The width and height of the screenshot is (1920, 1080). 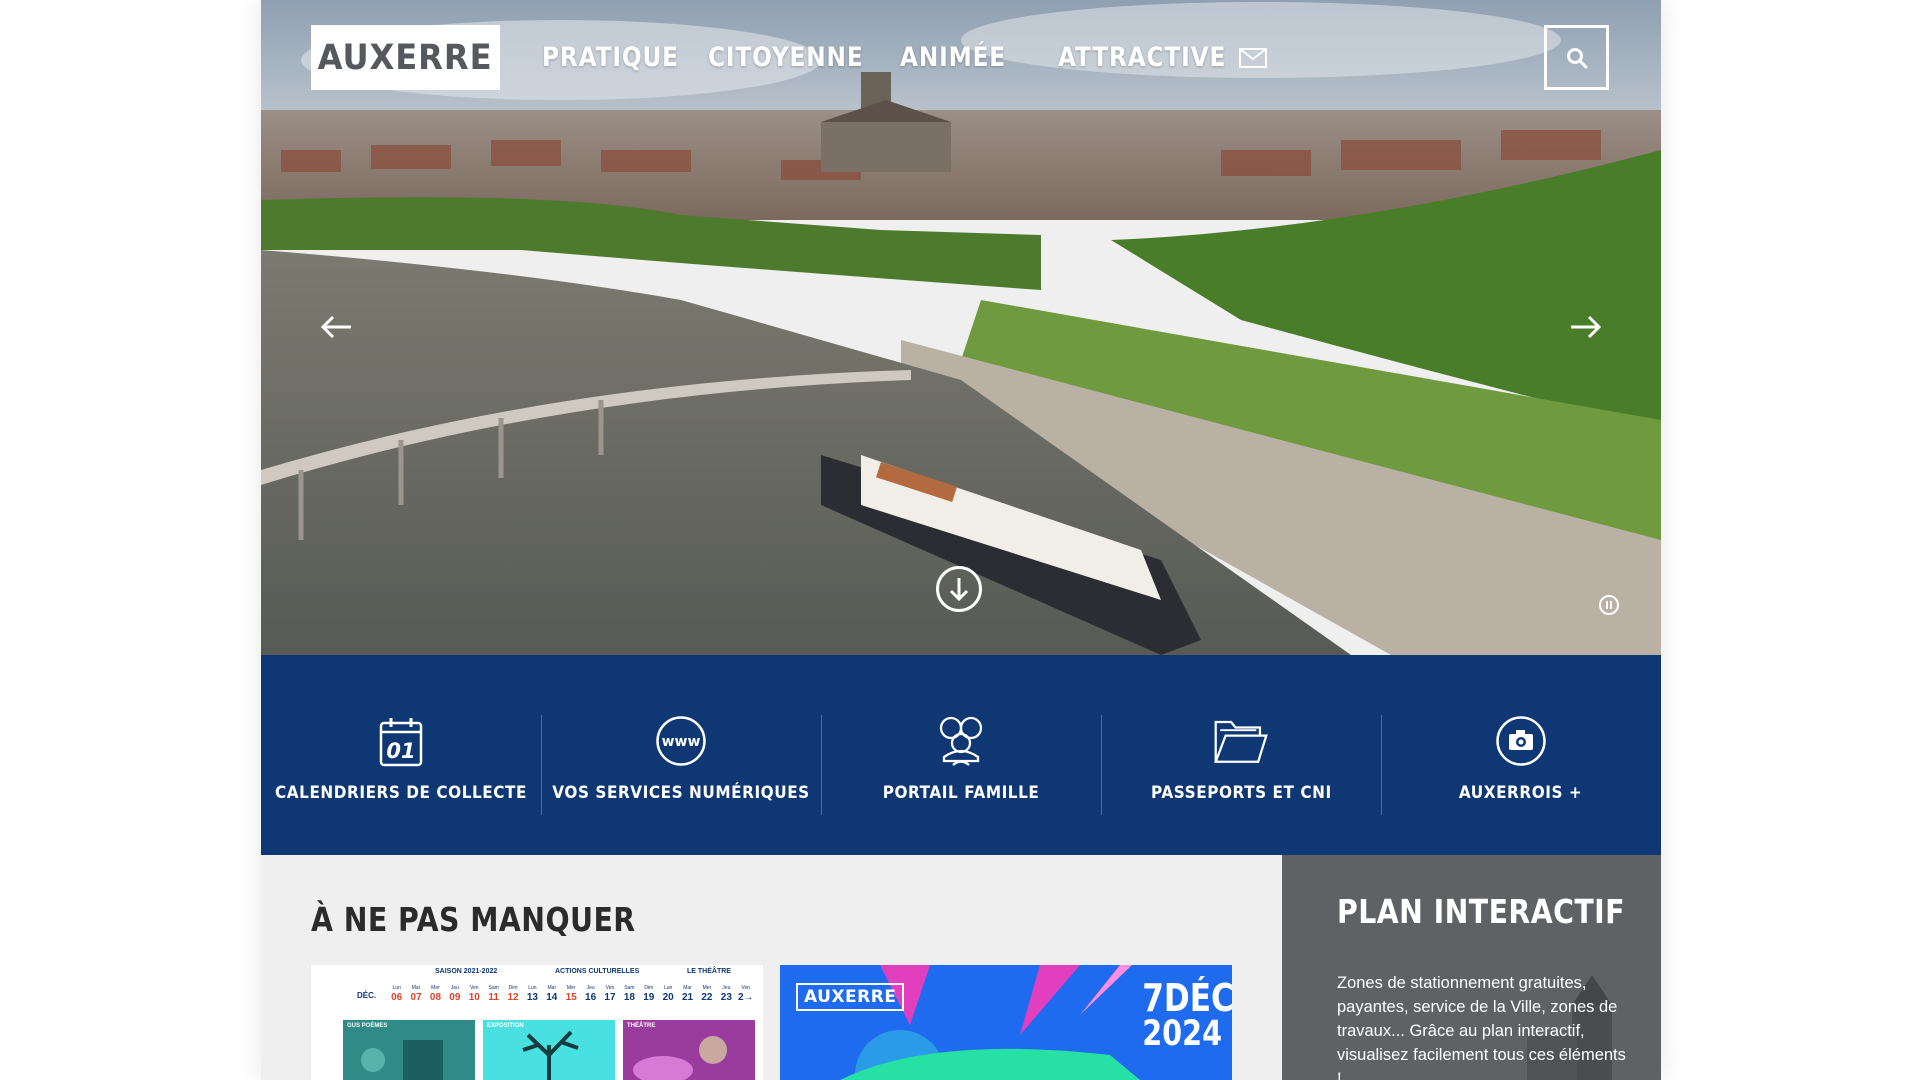 I want to click on arrow-down-circle-icon, so click(x=959, y=590).